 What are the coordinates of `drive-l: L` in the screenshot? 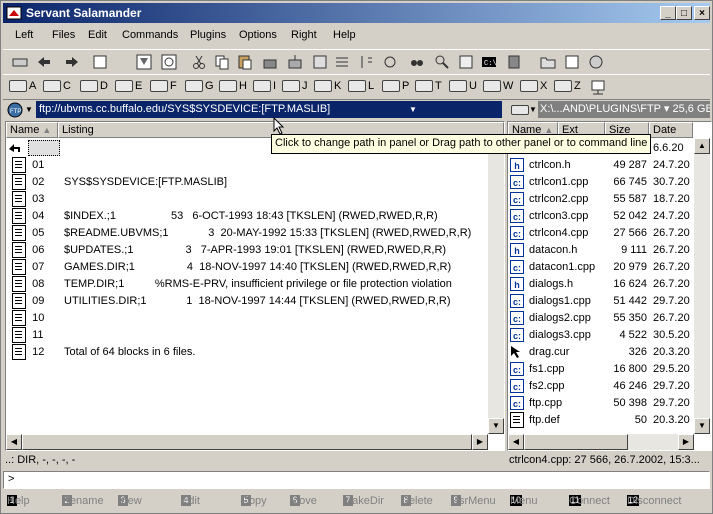 It's located at (361, 88).